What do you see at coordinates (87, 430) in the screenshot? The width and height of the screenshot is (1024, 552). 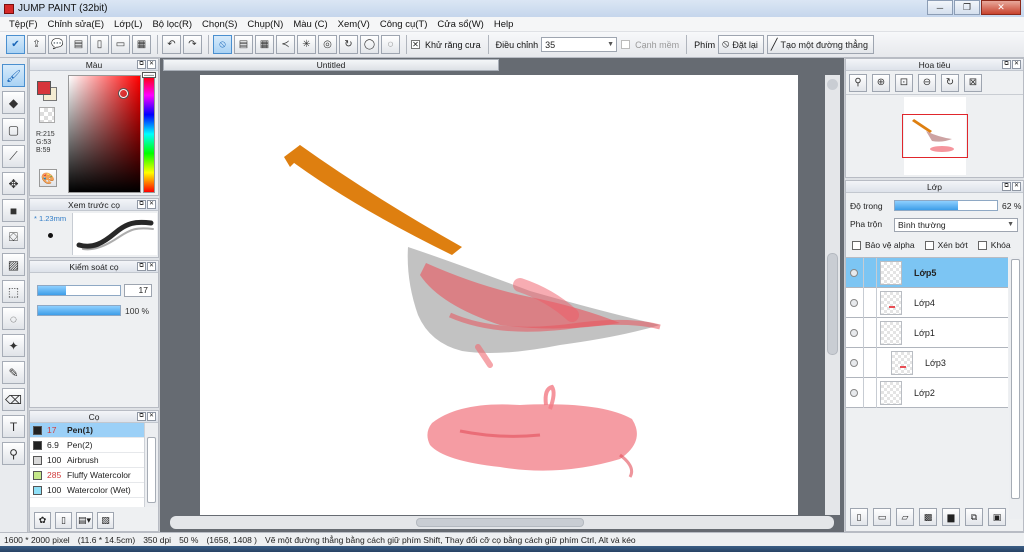 I see `brush-item: 17 Pen(1)` at bounding box center [87, 430].